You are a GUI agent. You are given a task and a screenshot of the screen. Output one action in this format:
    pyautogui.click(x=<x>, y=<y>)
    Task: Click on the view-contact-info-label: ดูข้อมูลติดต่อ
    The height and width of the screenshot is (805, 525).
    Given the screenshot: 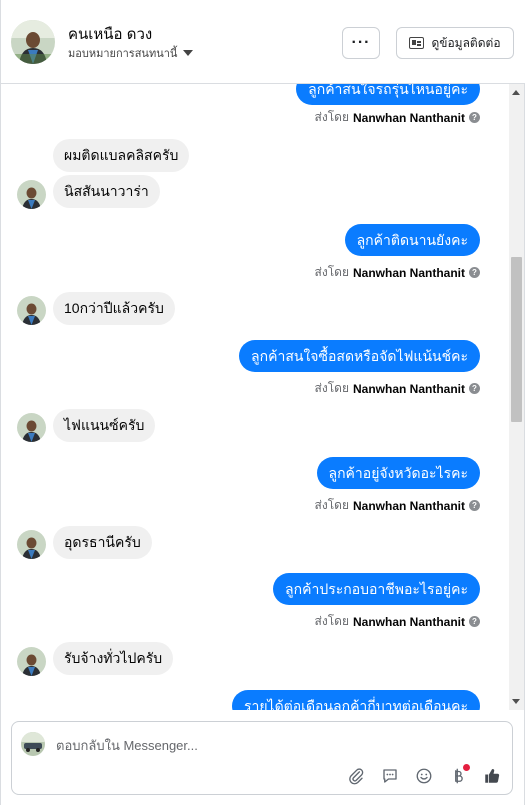 What is the action you would take?
    pyautogui.click(x=466, y=42)
    